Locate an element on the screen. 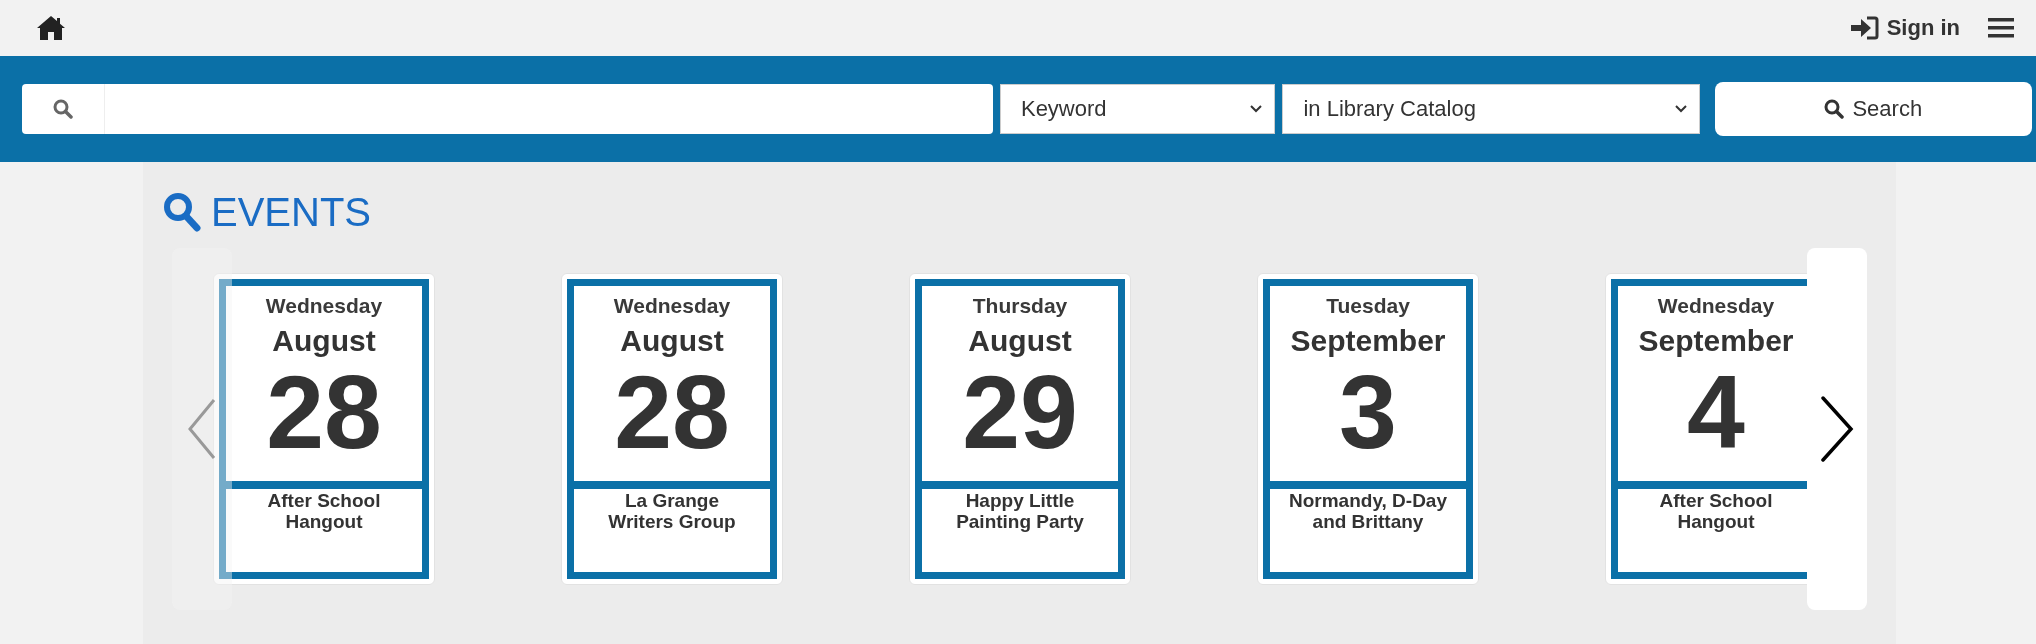 This screenshot has width=2036, height=644. chevron-right-icon is located at coordinates (1837, 429).